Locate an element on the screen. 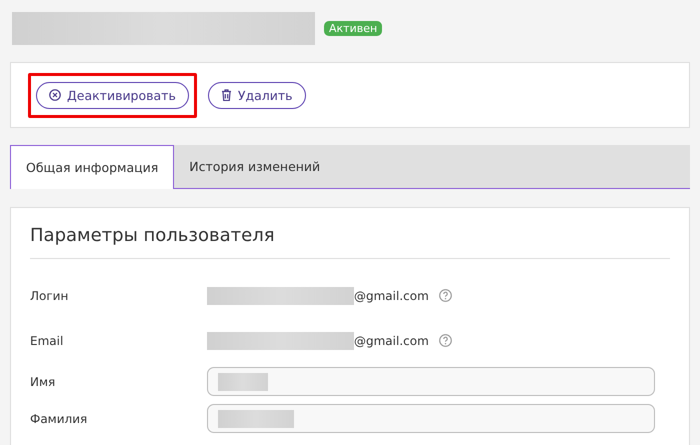 This screenshot has width=700, height=445. tab: История изменений is located at coordinates (255, 166).